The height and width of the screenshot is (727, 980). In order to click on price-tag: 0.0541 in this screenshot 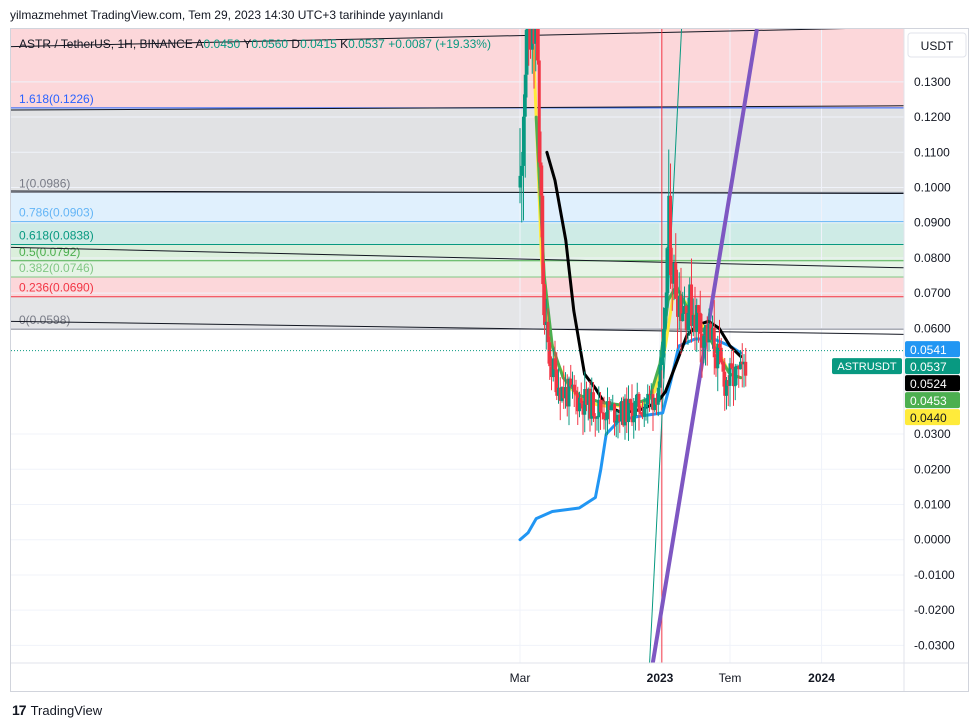, I will do `click(932, 349)`.